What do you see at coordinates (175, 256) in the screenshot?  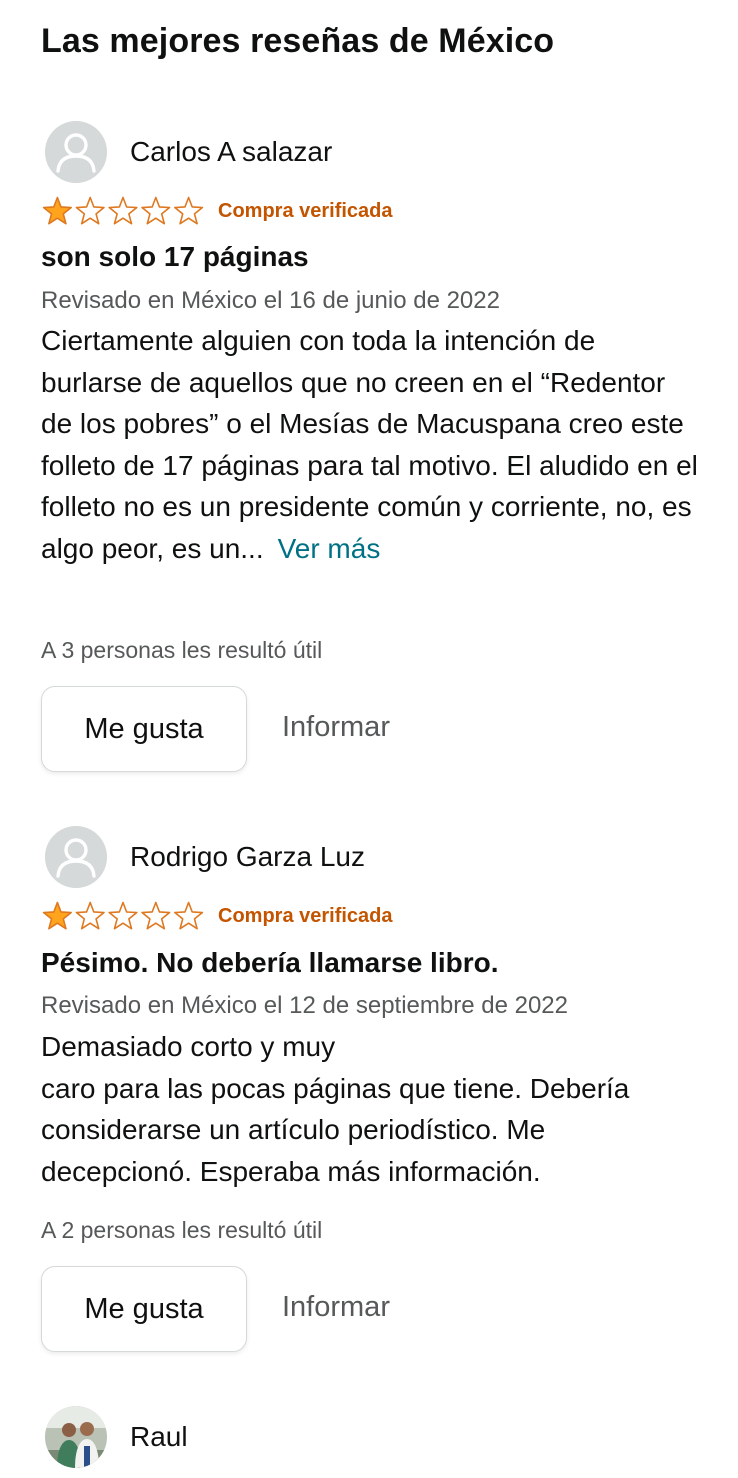 I see `review-title: son solo 17 páginas` at bounding box center [175, 256].